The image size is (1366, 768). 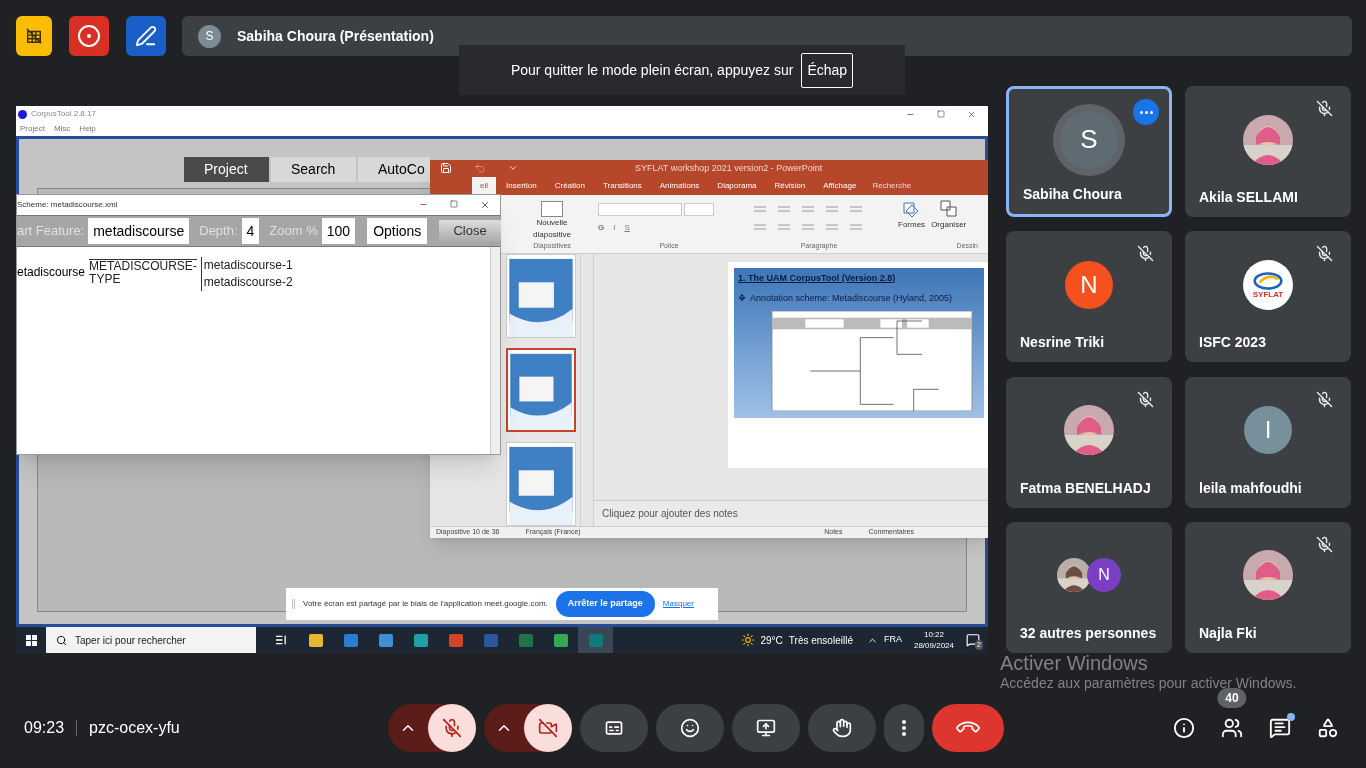 I want to click on participant-tile: S Sabiha Choura, so click(x=1089, y=151).